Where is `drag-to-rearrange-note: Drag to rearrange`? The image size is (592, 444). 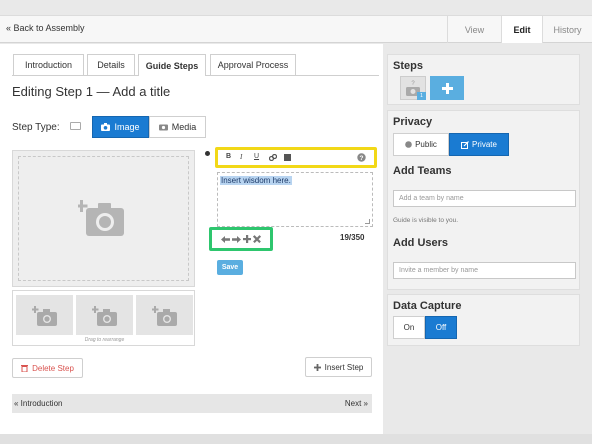
drag-to-rearrange-note: Drag to rearrange is located at coordinates (104, 340).